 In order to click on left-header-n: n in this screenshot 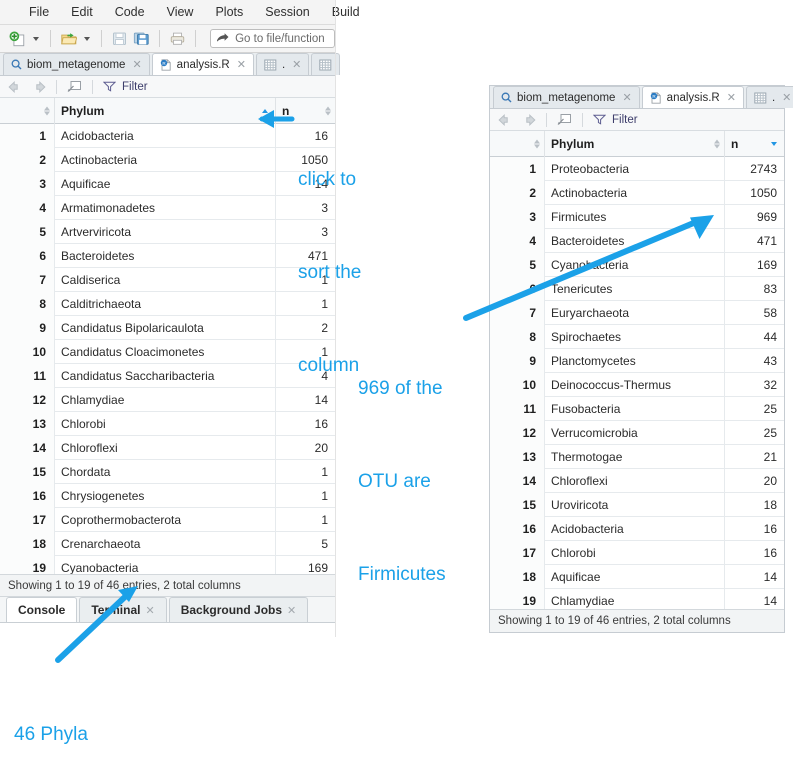, I will do `click(305, 111)`.